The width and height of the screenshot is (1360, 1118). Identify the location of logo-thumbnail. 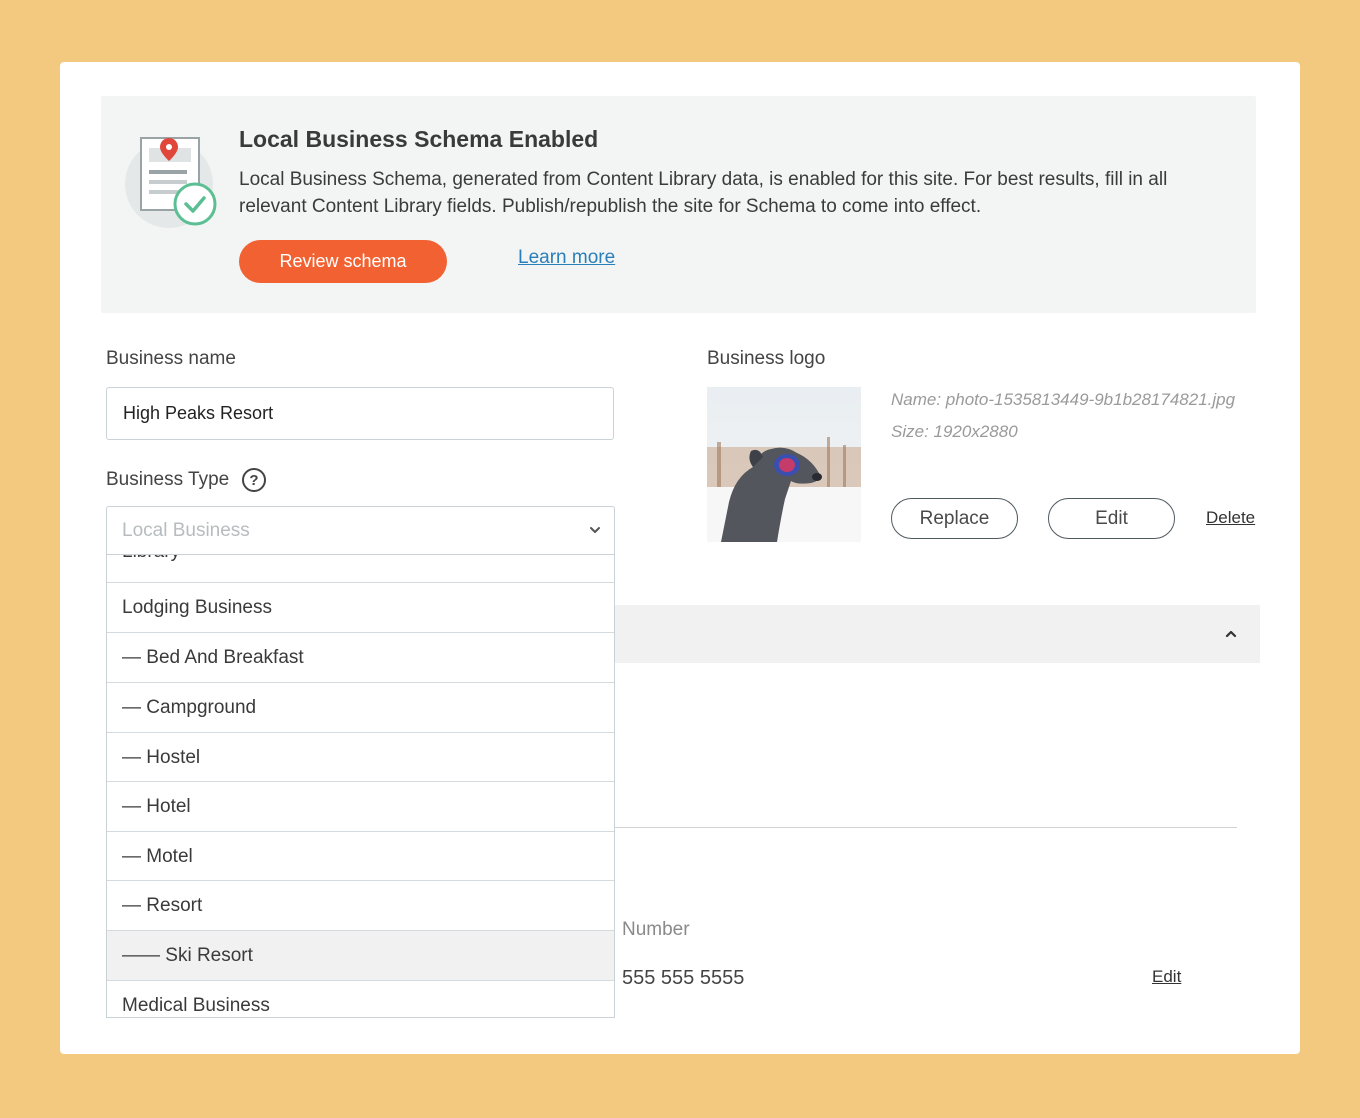
(784, 464).